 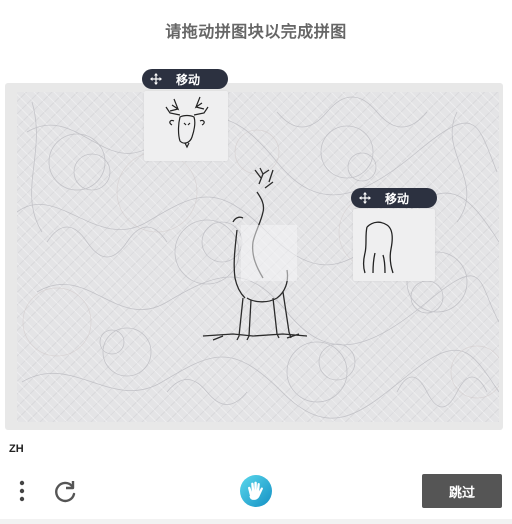 I want to click on more-vertical-icon, so click(x=22, y=491).